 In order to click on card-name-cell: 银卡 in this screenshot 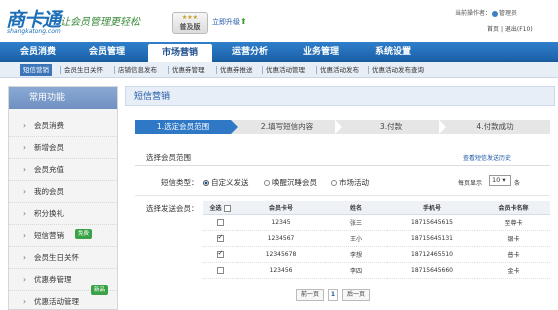, I will do `click(513, 238)`.